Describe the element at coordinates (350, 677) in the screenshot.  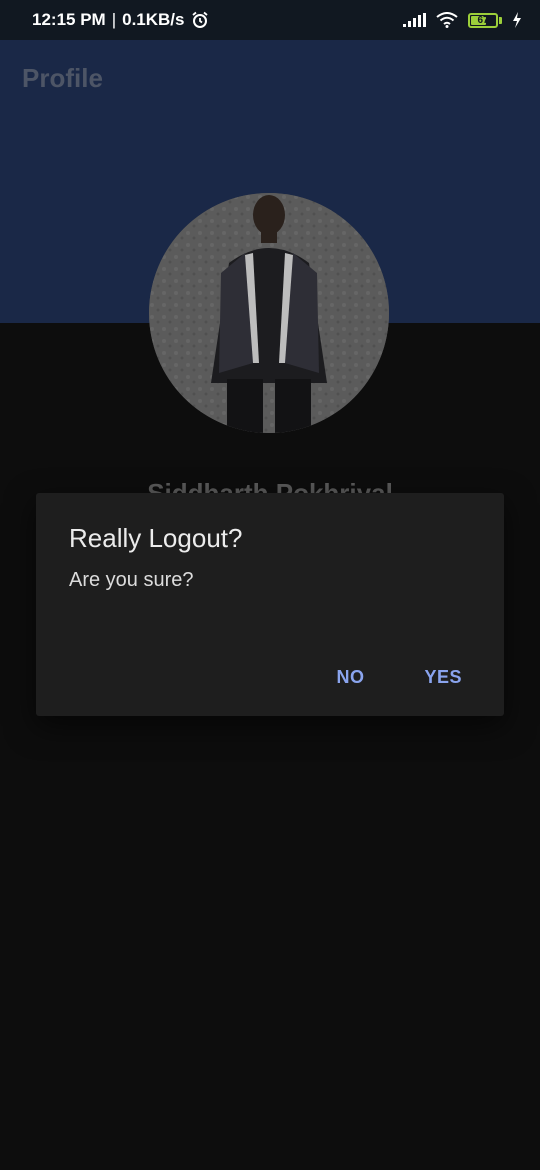
I see `no-button: NO` at that location.